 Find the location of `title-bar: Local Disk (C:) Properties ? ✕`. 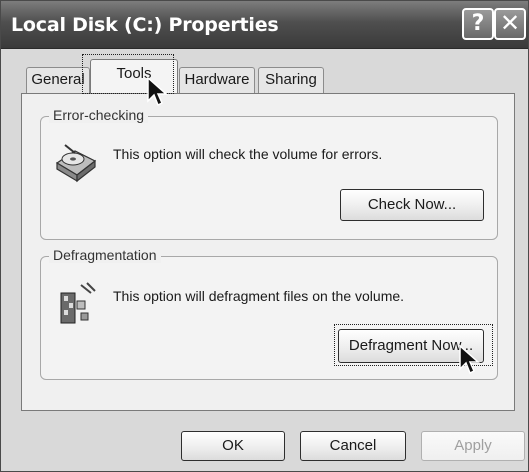

title-bar: Local Disk (C:) Properties ? ✕ is located at coordinates (264, 25).